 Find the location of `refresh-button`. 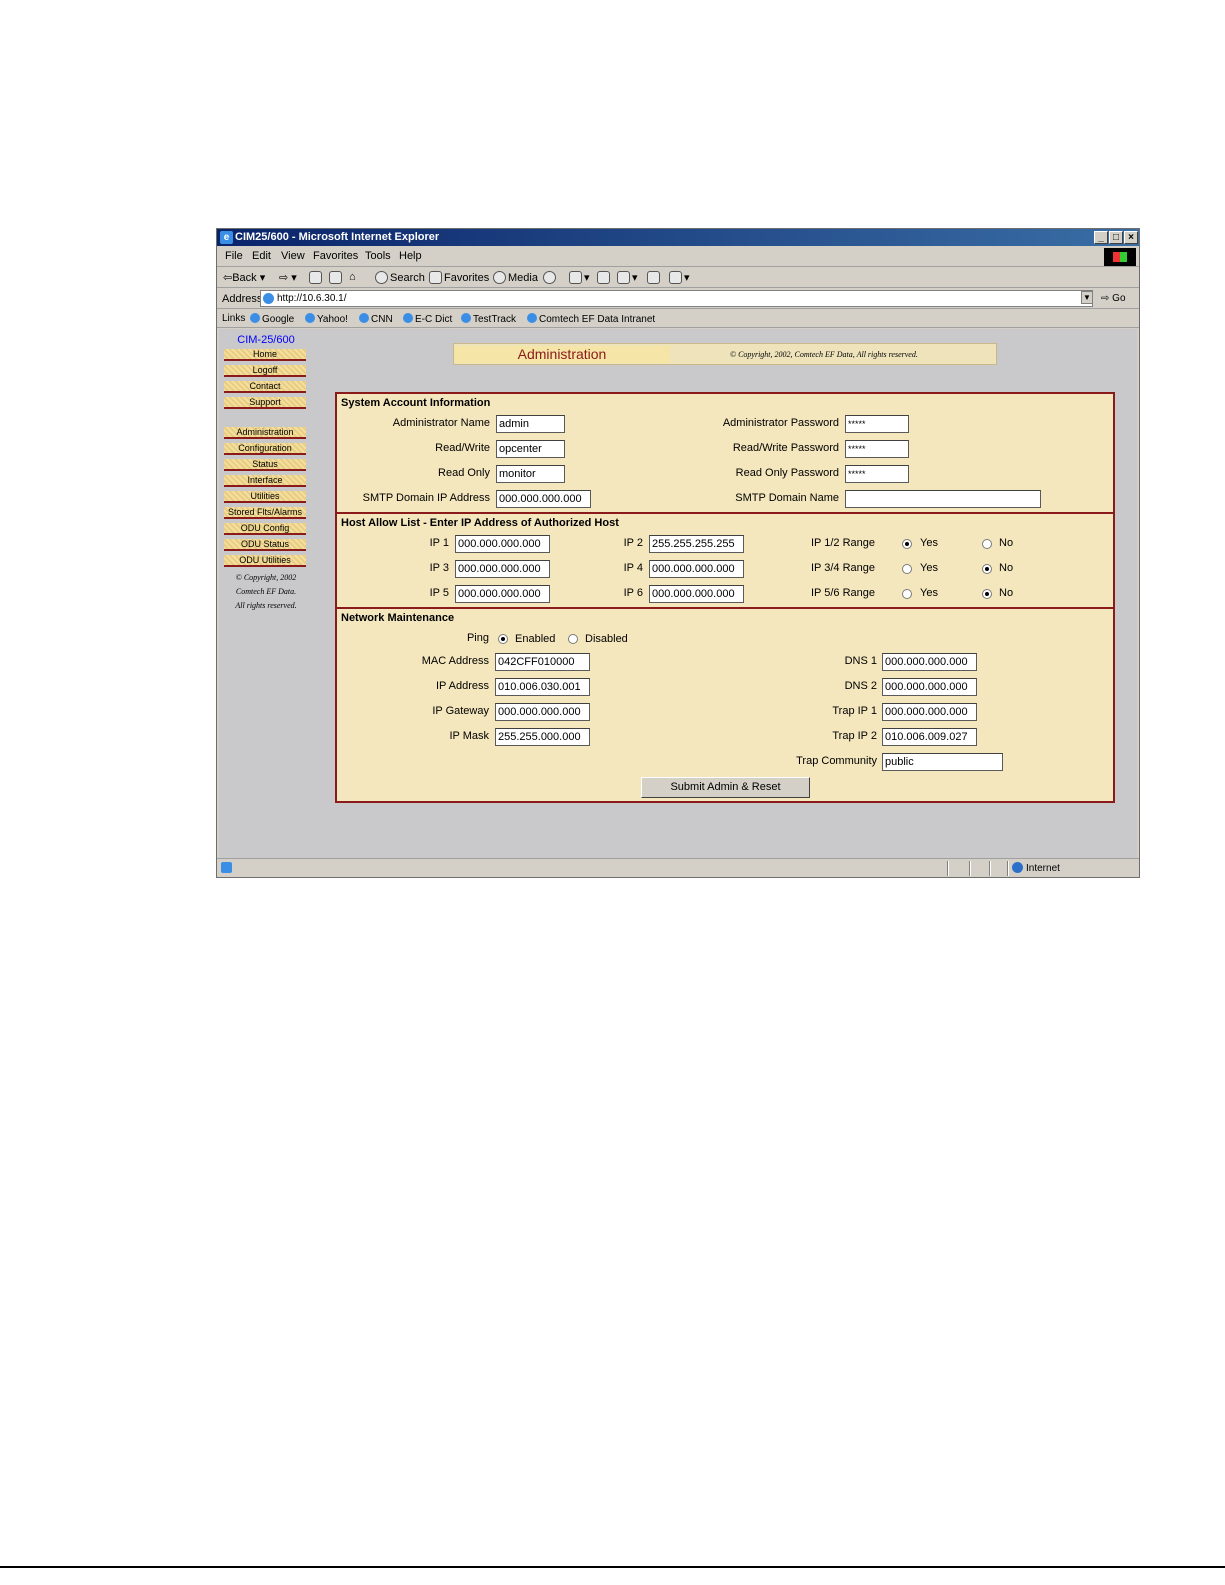

refresh-button is located at coordinates (336, 277).